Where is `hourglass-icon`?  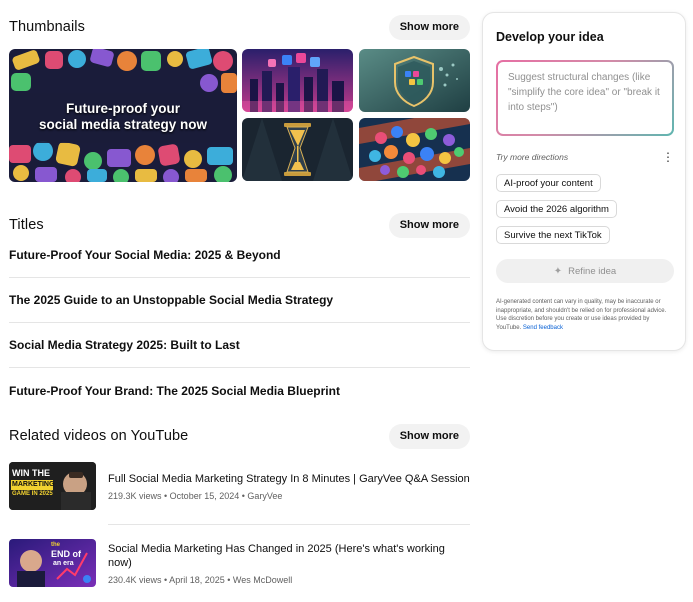
hourglass-icon is located at coordinates (297, 149).